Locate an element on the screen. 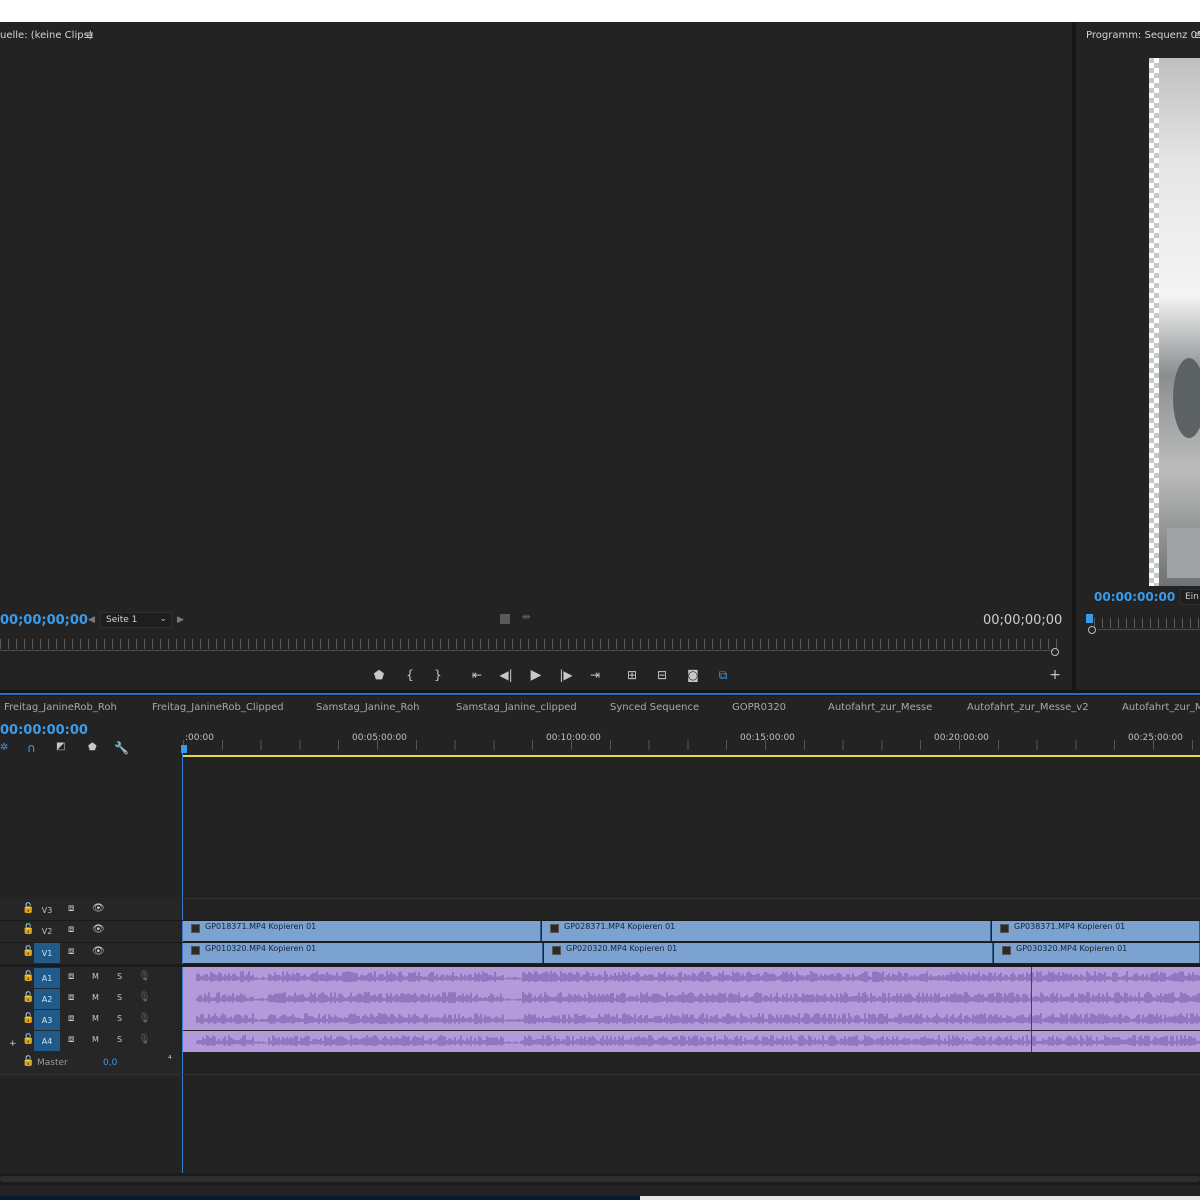 This screenshot has height=1200, width=1200. video-clip: GP010320.MP4 Kopieren 01 is located at coordinates (363, 953).